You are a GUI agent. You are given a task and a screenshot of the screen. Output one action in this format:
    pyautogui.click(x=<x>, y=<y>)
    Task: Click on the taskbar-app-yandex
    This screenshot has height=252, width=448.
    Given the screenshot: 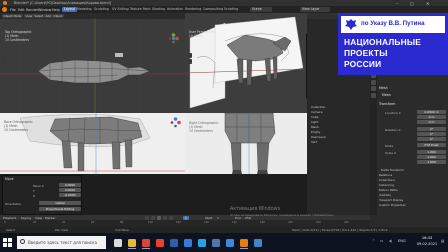 What is the action you would take?
    pyautogui.click(x=160, y=242)
    